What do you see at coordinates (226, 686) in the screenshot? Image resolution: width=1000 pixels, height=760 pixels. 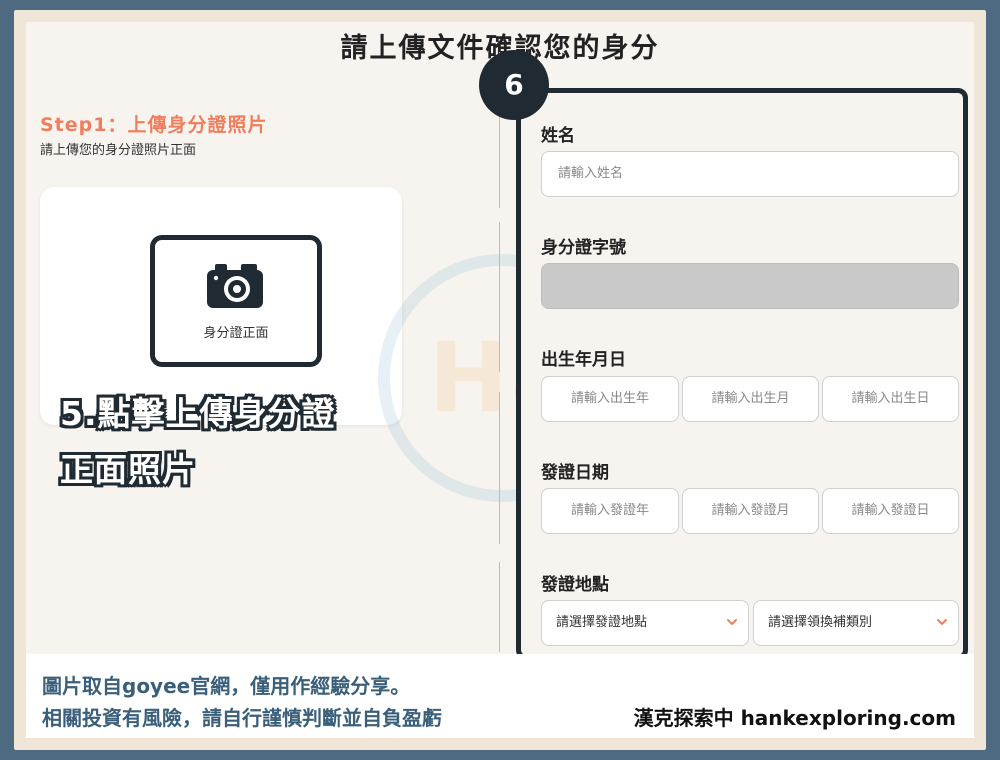 I see `footer-disclaimer-1: 圖片取自goyee官網，僅用作經驗分享。` at bounding box center [226, 686].